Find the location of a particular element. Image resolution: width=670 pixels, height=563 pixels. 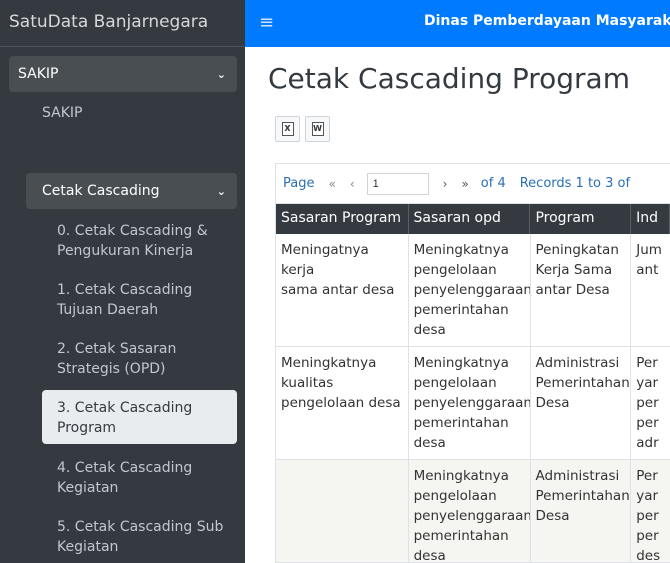

last-page-button: » is located at coordinates (464, 184).